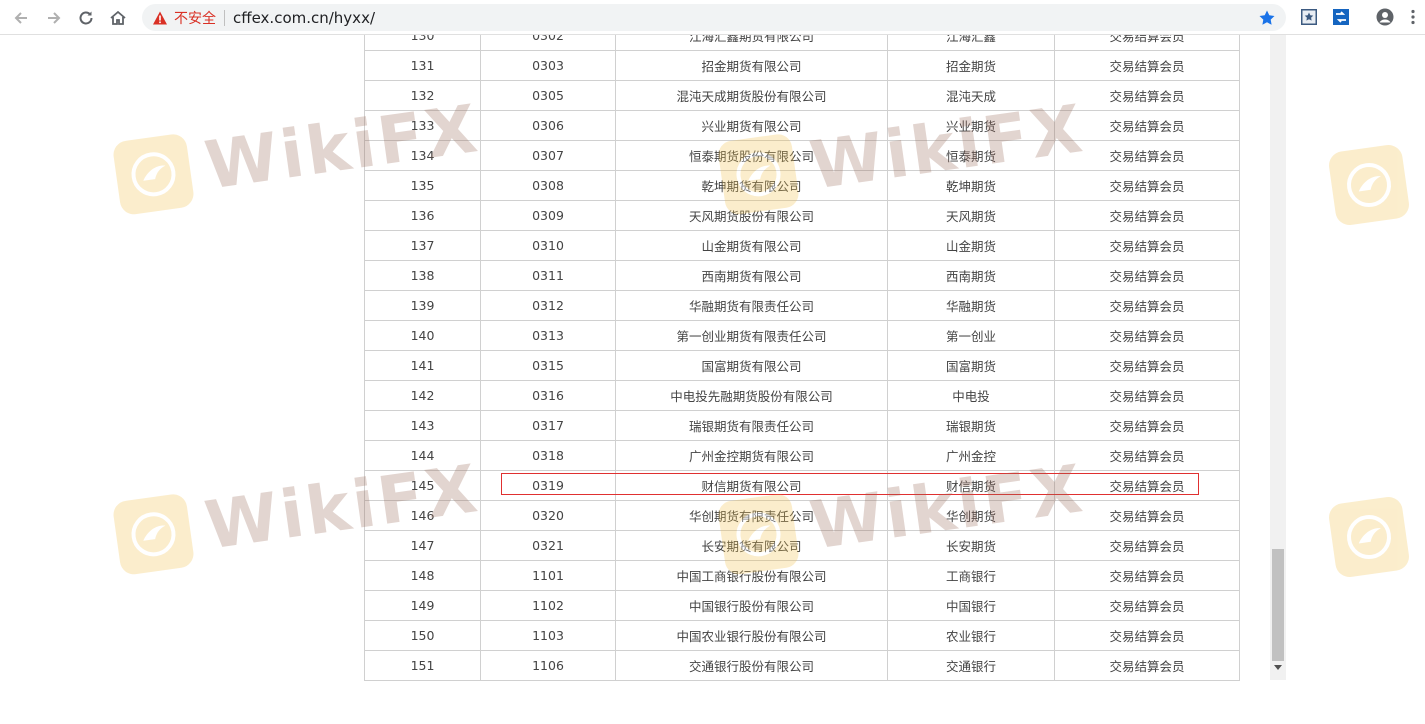 Image resolution: width=1425 pixels, height=724 pixels. What do you see at coordinates (548, 185) in the screenshot?
I see `member-code-cell: 0308` at bounding box center [548, 185].